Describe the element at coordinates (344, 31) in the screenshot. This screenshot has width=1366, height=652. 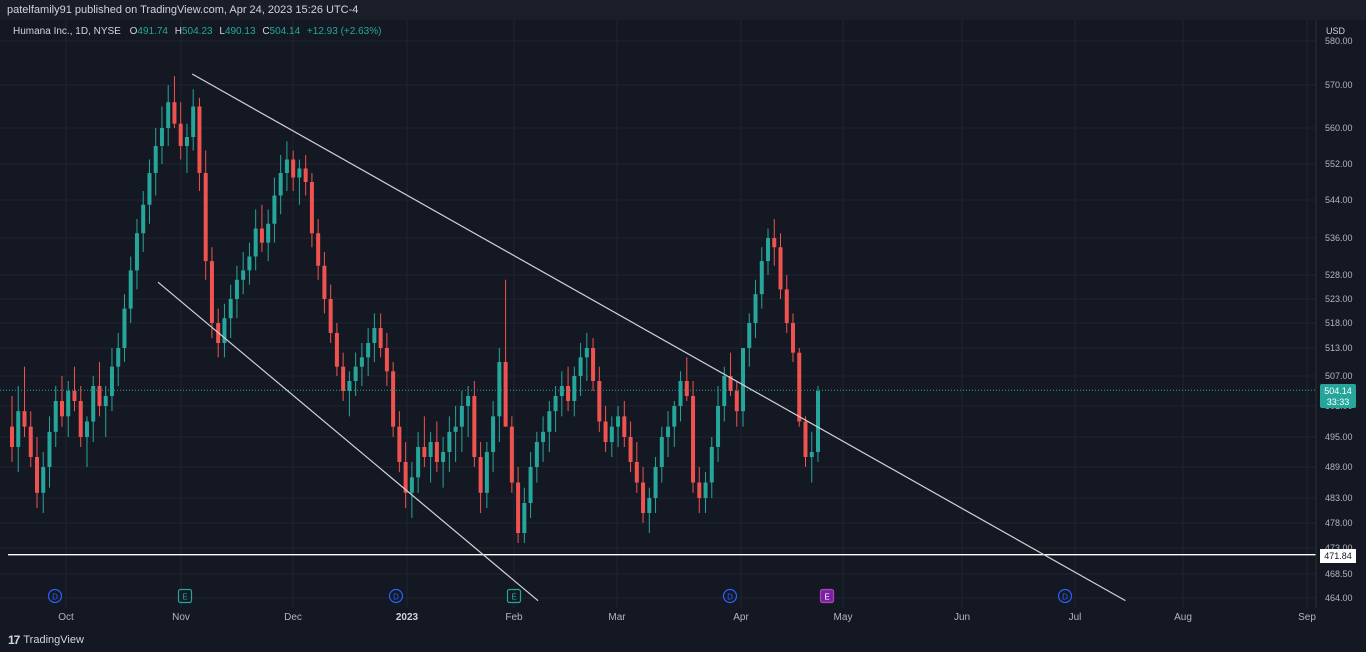
I see `change-value: +12.93 (+2.63%)` at that location.